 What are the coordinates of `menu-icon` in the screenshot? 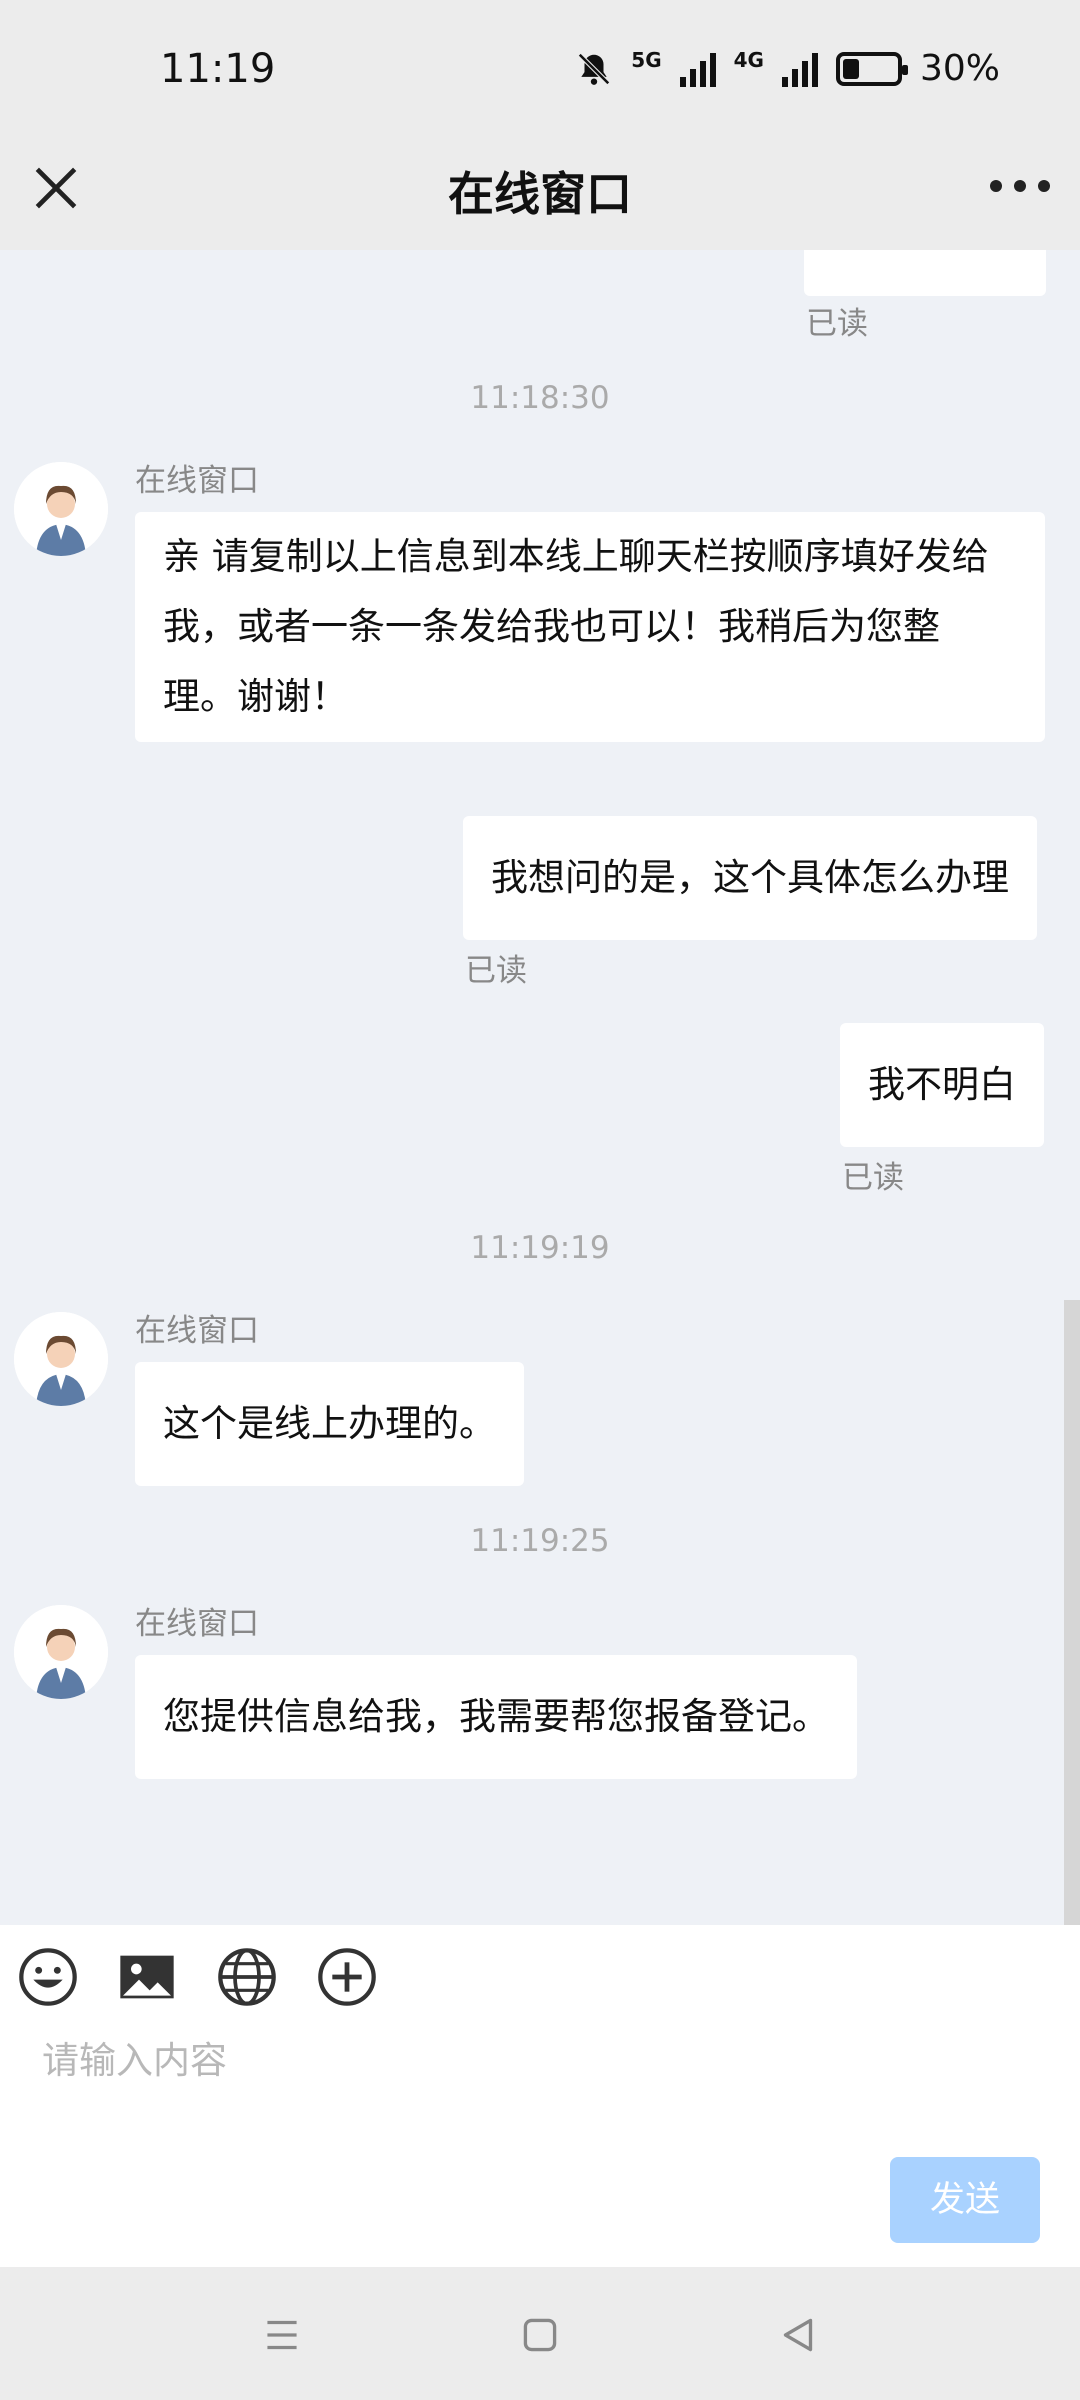 It's located at (282, 2335).